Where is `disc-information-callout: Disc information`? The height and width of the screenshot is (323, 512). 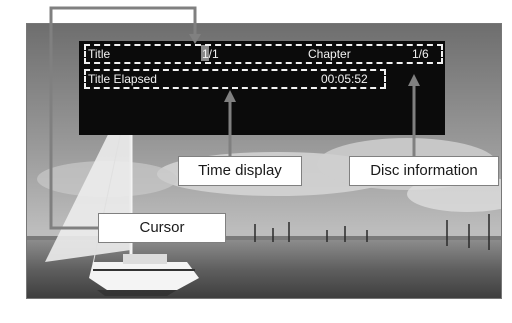
disc-information-callout: Disc information is located at coordinates (424, 171).